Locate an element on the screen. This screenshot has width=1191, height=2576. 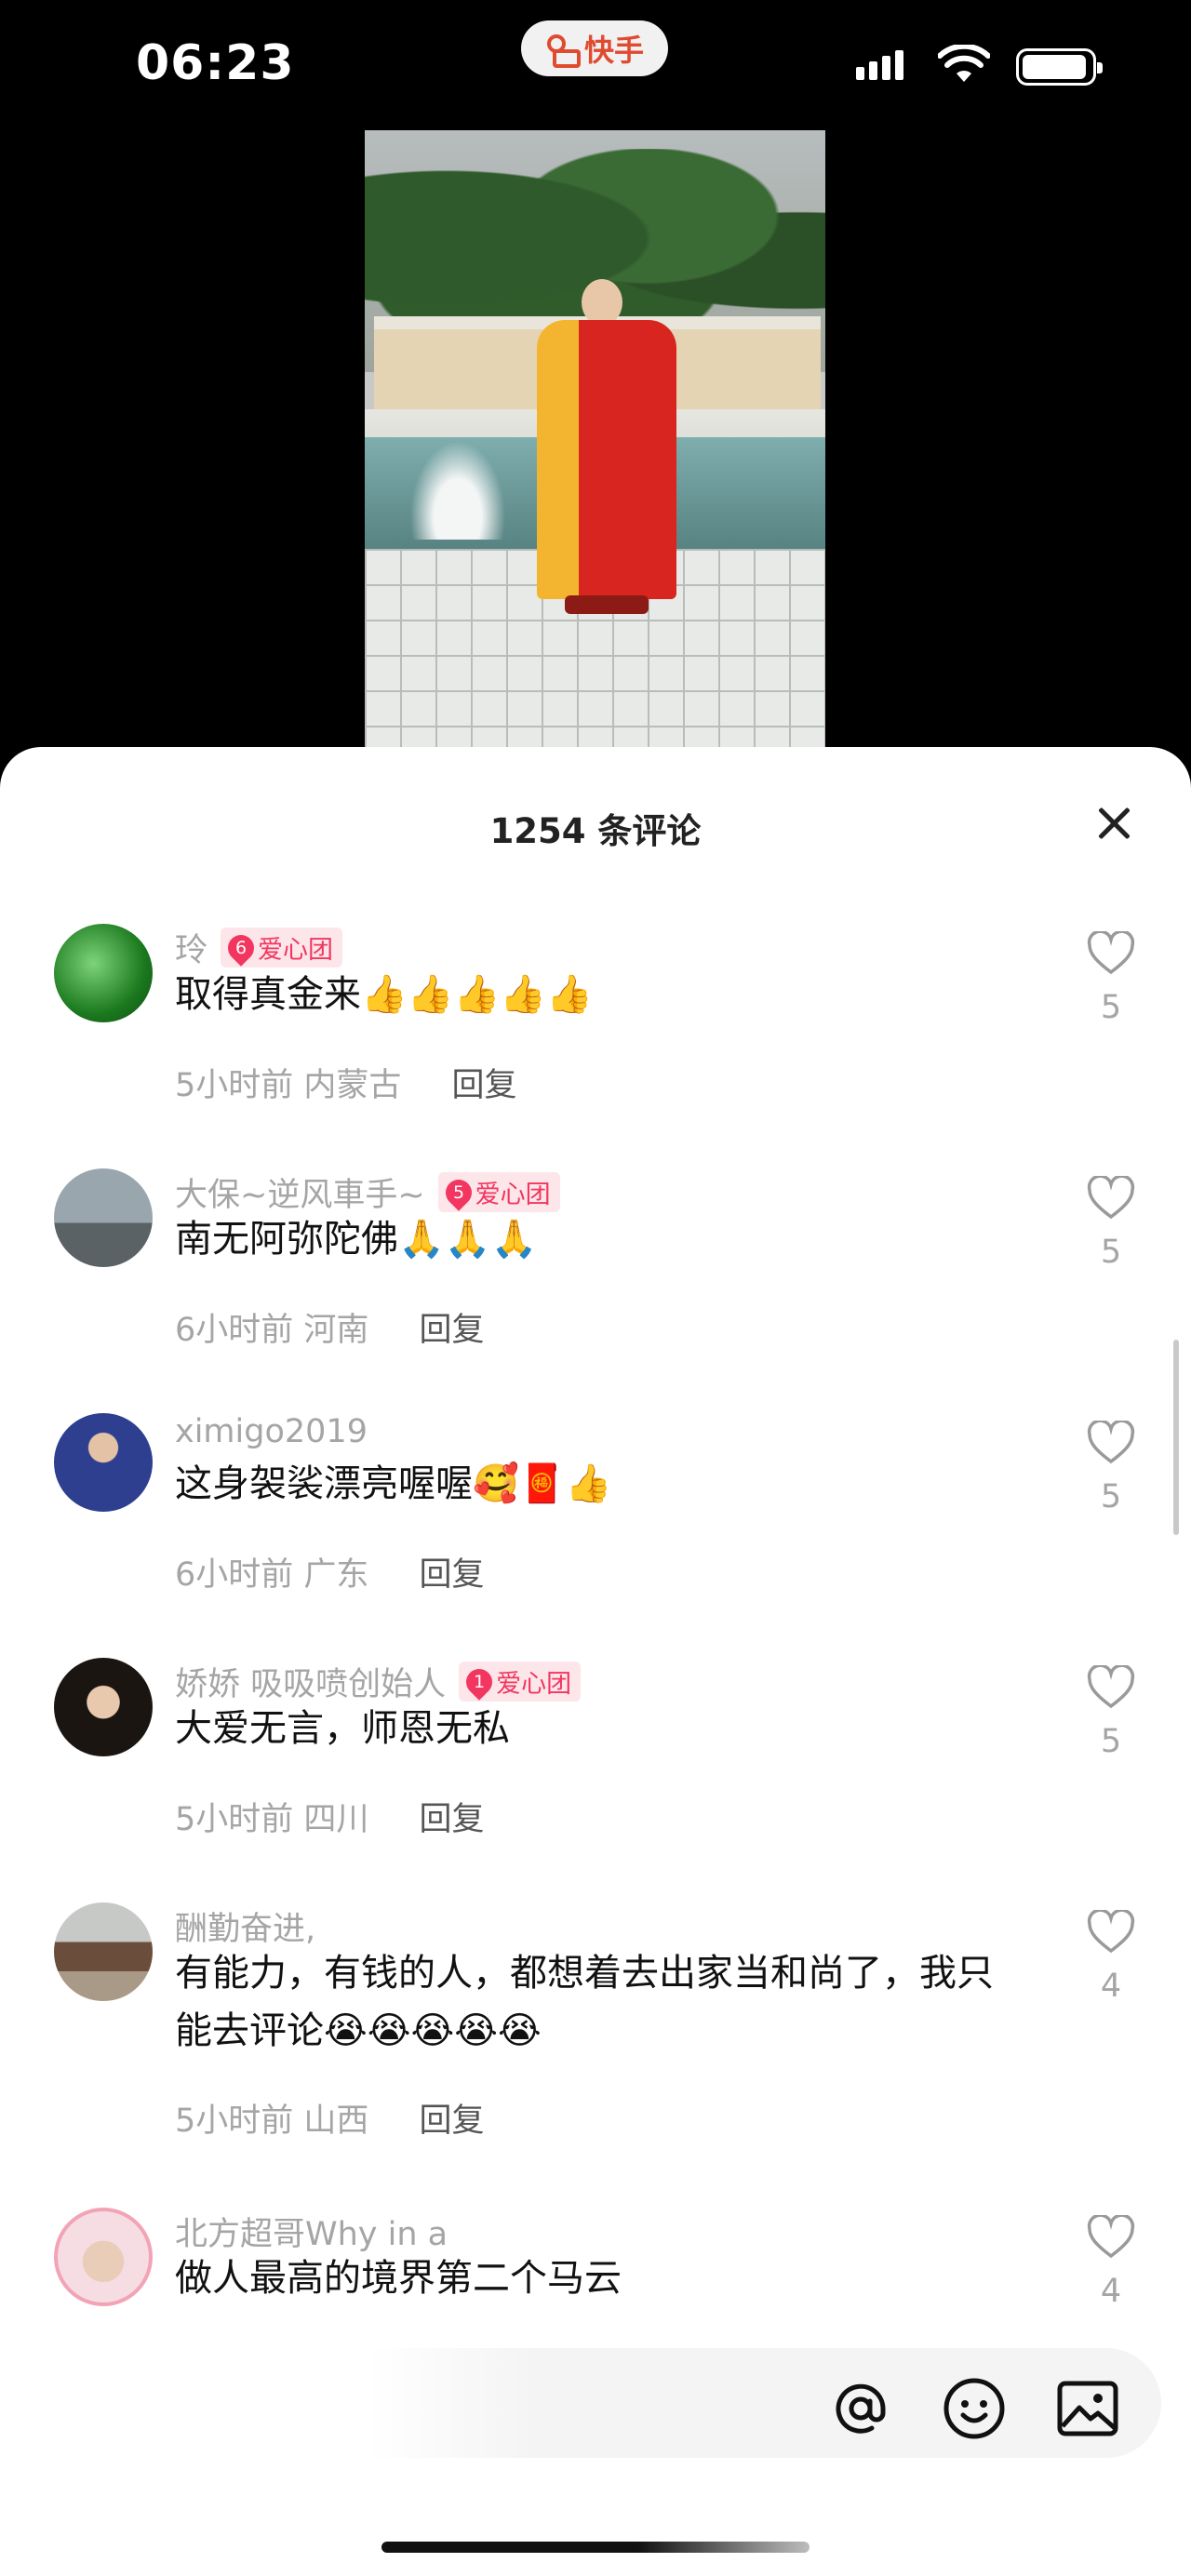
cellular-signal-icon is located at coordinates (879, 65).